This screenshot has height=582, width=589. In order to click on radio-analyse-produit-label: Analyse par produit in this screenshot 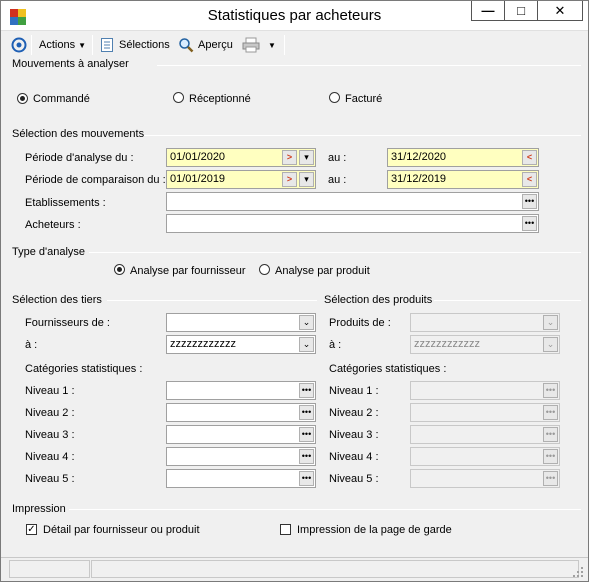, I will do `click(322, 271)`.